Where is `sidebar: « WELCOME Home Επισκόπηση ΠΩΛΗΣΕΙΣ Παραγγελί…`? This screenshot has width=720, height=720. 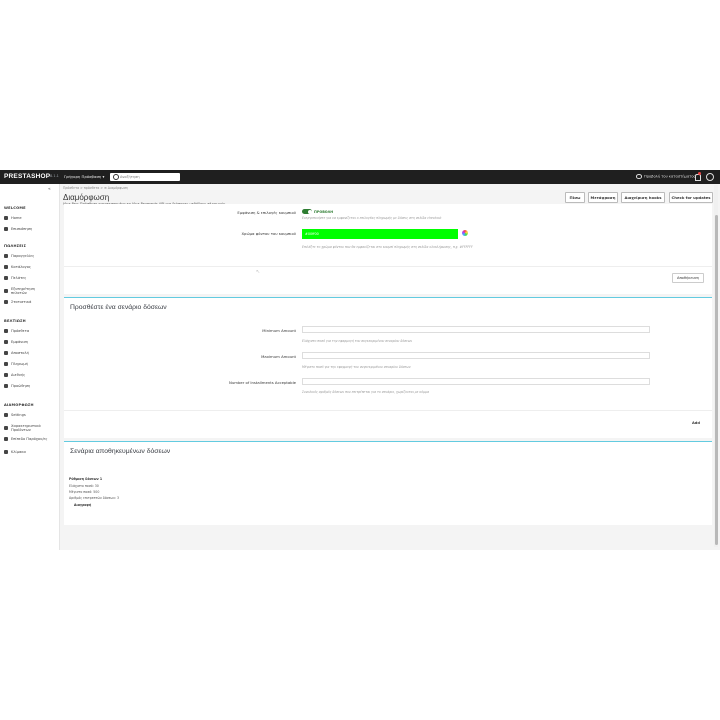 sidebar: « WELCOME Home Επισκόπηση ΠΩΛΗΣΕΙΣ Παραγγελί… is located at coordinates (30, 367).